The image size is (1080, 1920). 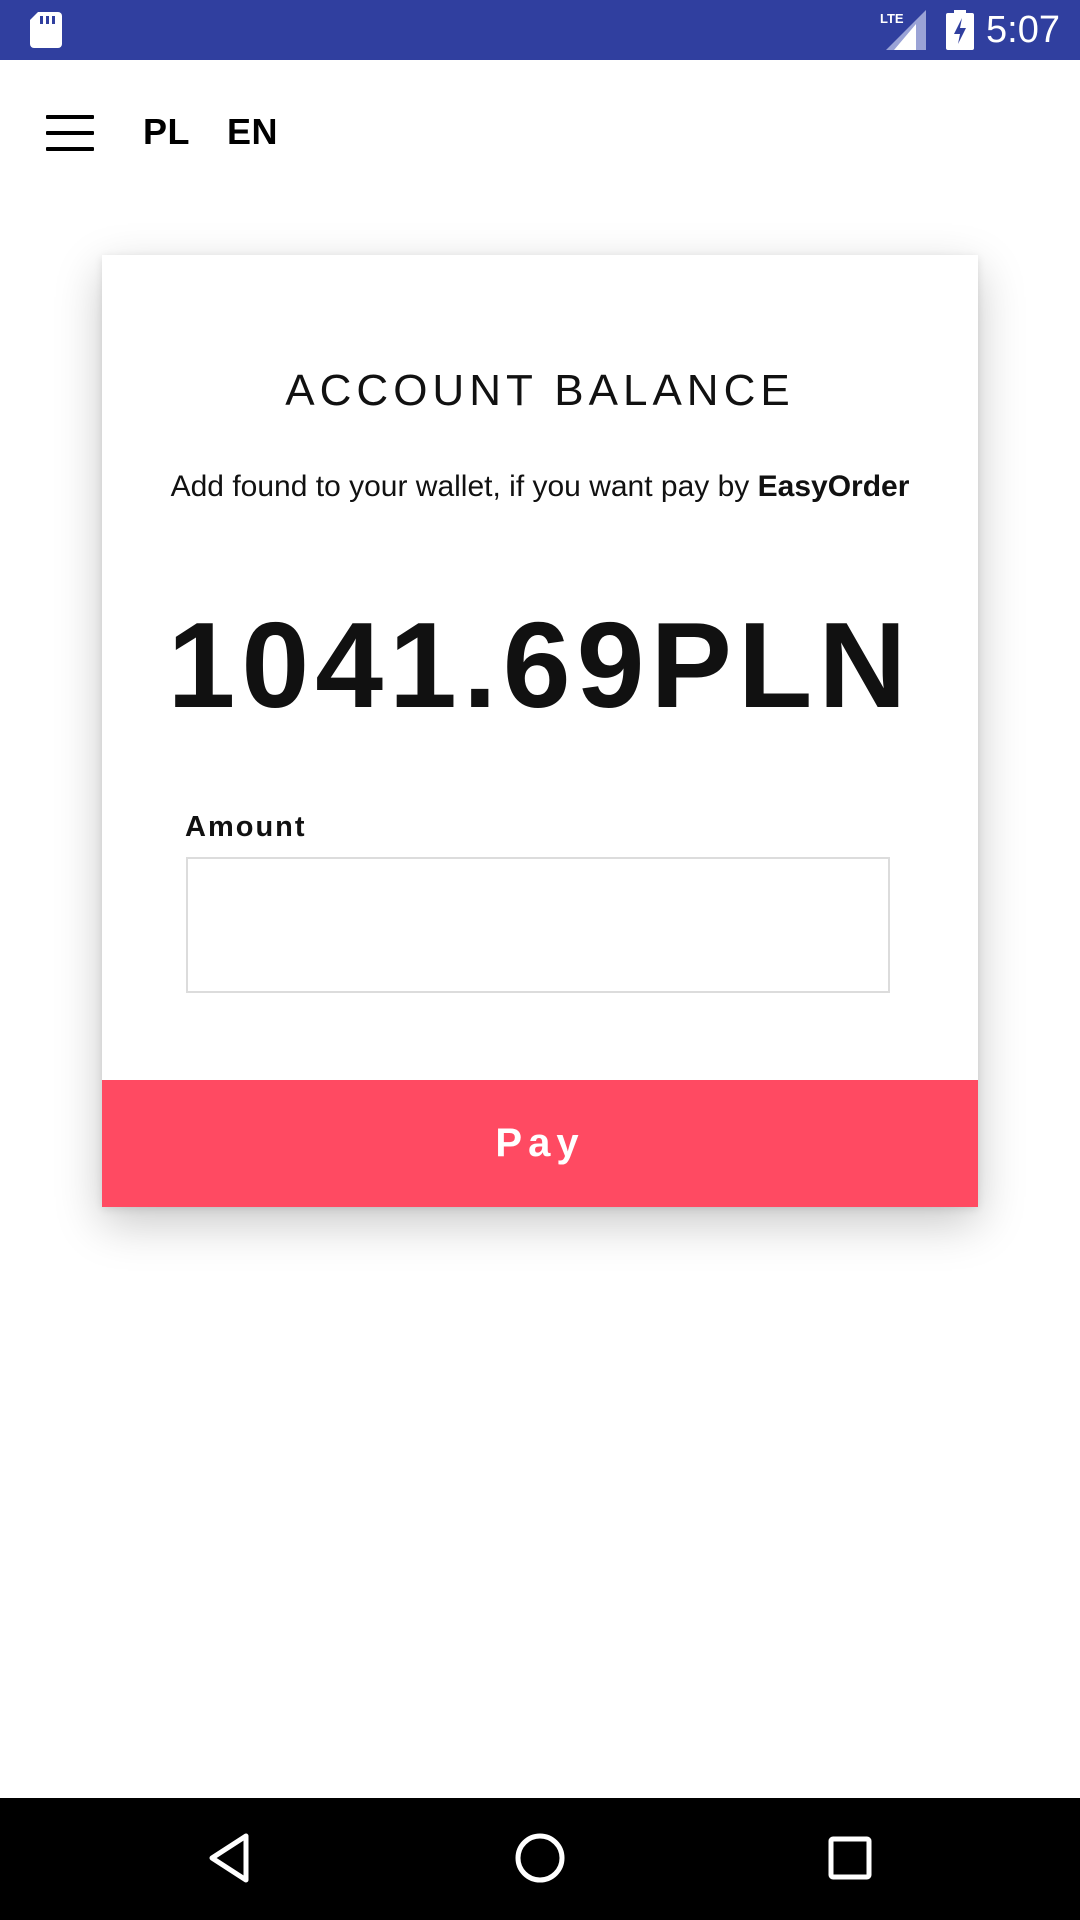 I want to click on amount-label: Amount, so click(x=246, y=827).